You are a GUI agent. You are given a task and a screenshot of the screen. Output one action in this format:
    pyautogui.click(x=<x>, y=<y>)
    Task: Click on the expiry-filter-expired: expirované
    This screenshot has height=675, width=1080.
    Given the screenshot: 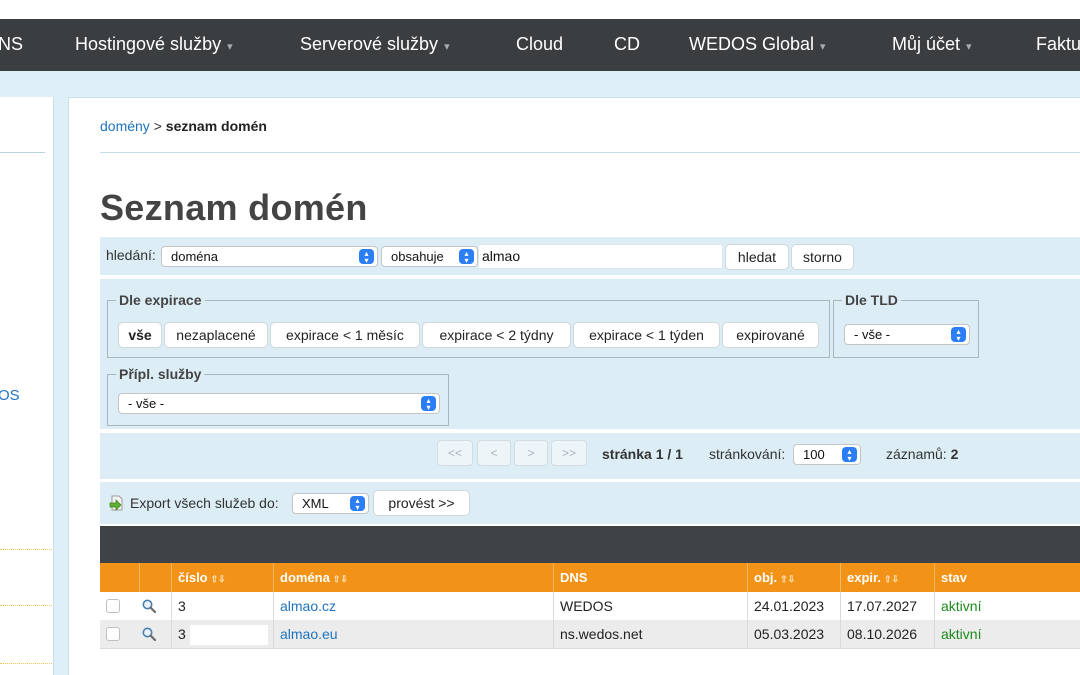 What is the action you would take?
    pyautogui.click(x=770, y=335)
    